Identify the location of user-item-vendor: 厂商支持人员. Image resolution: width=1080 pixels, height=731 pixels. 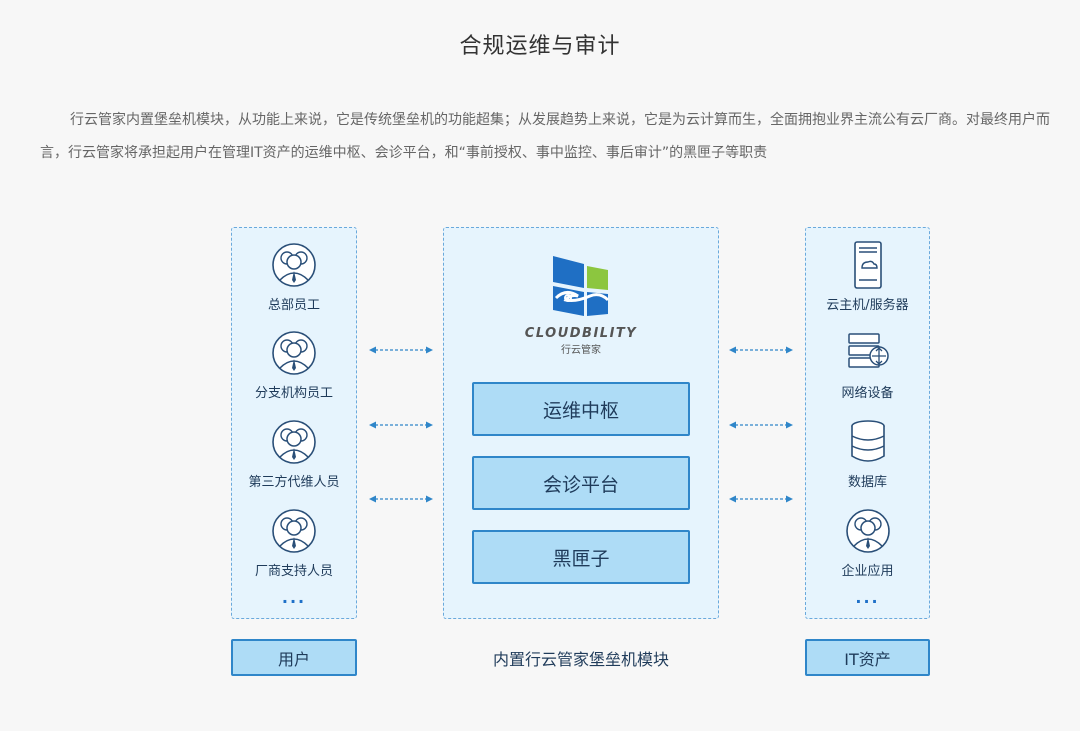
(294, 542).